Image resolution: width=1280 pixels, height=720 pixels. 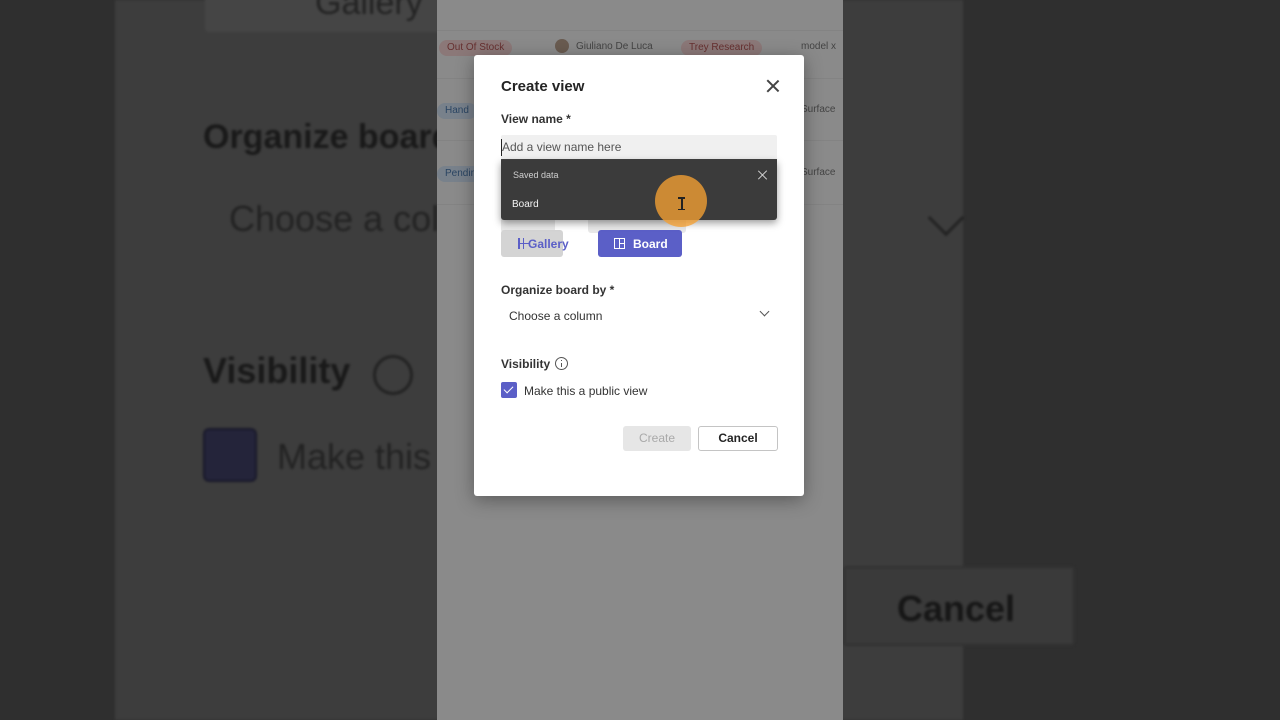 What do you see at coordinates (639, 148) in the screenshot?
I see `view-name-input` at bounding box center [639, 148].